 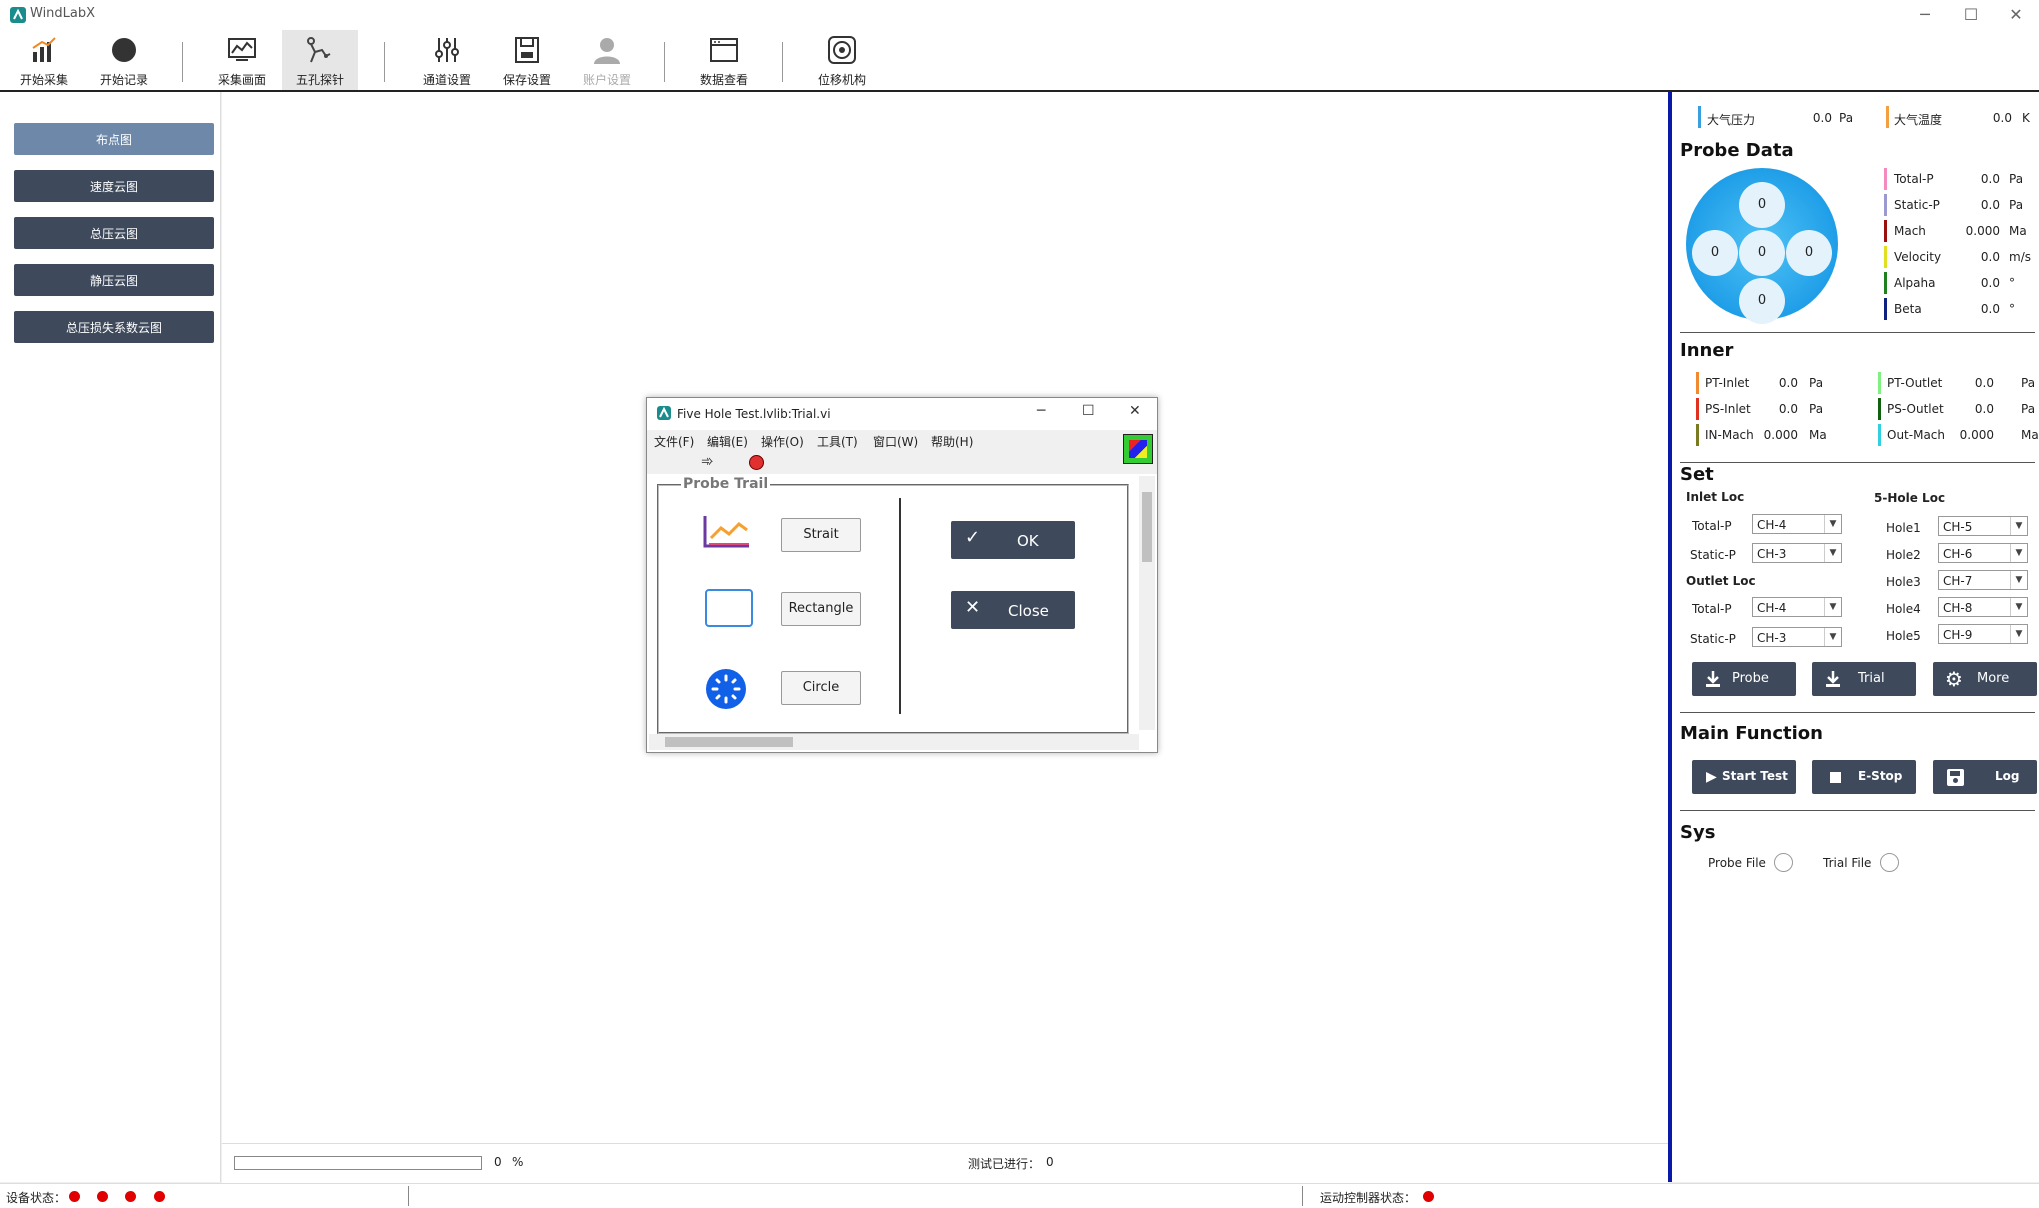 What do you see at coordinates (1147, 603) in the screenshot?
I see `vertical-scrollbar` at bounding box center [1147, 603].